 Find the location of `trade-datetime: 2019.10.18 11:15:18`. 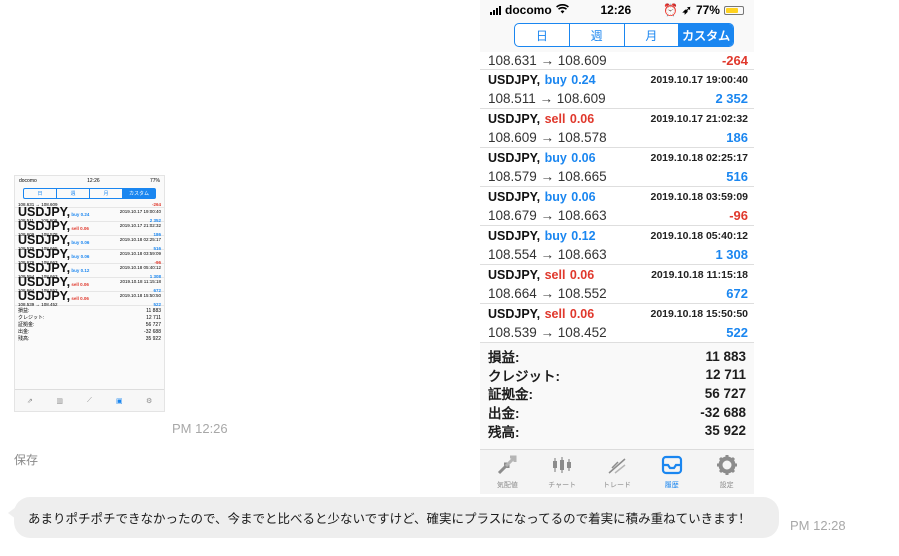

trade-datetime: 2019.10.18 11:15:18 is located at coordinates (699, 275).